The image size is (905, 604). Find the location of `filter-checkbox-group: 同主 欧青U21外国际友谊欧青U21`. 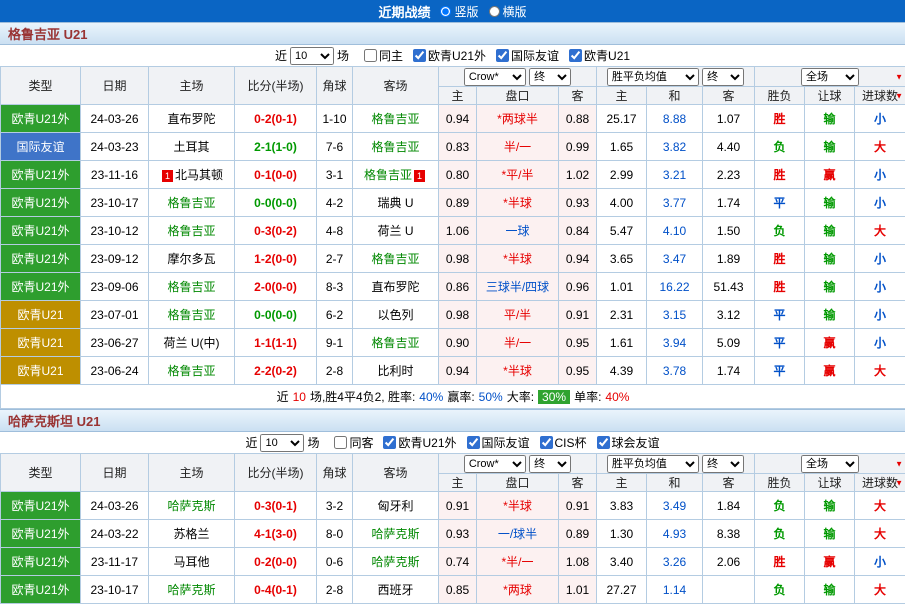

filter-checkbox-group: 同主 欧青U21外国际友谊欧青U21 is located at coordinates (497, 55).